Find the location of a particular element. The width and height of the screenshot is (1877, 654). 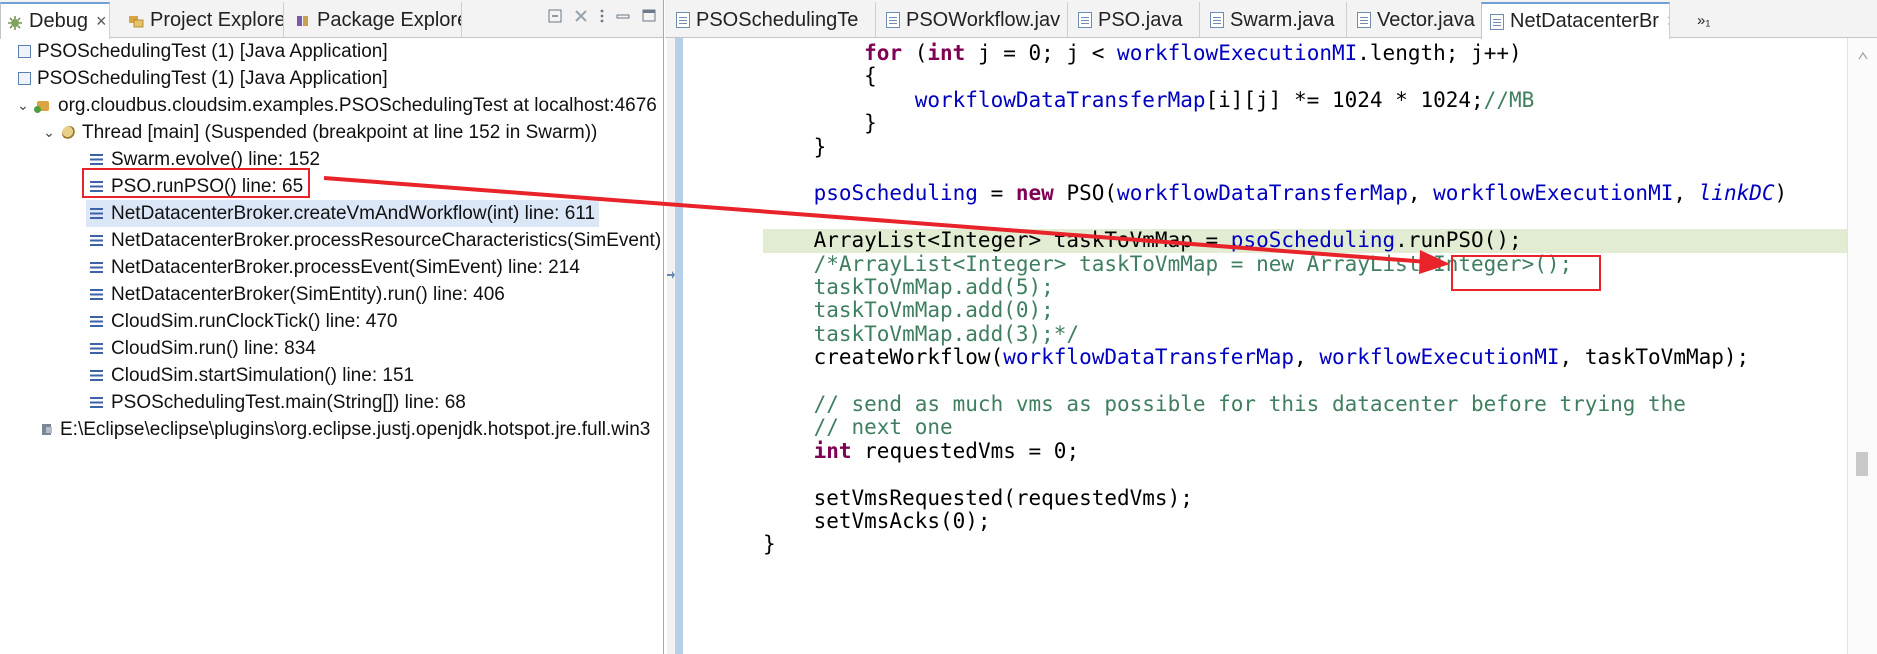

code-line: 607 } is located at coordinates (1305, 146).